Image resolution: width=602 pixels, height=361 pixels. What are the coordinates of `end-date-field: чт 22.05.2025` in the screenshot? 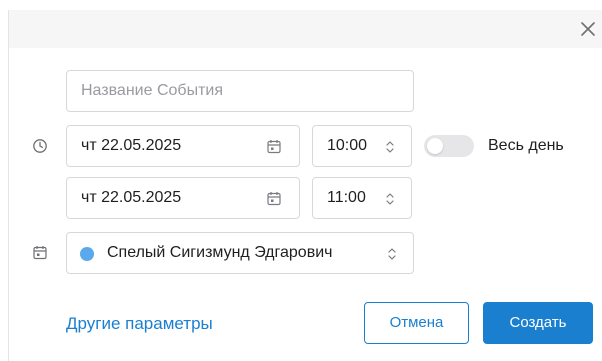 It's located at (183, 198).